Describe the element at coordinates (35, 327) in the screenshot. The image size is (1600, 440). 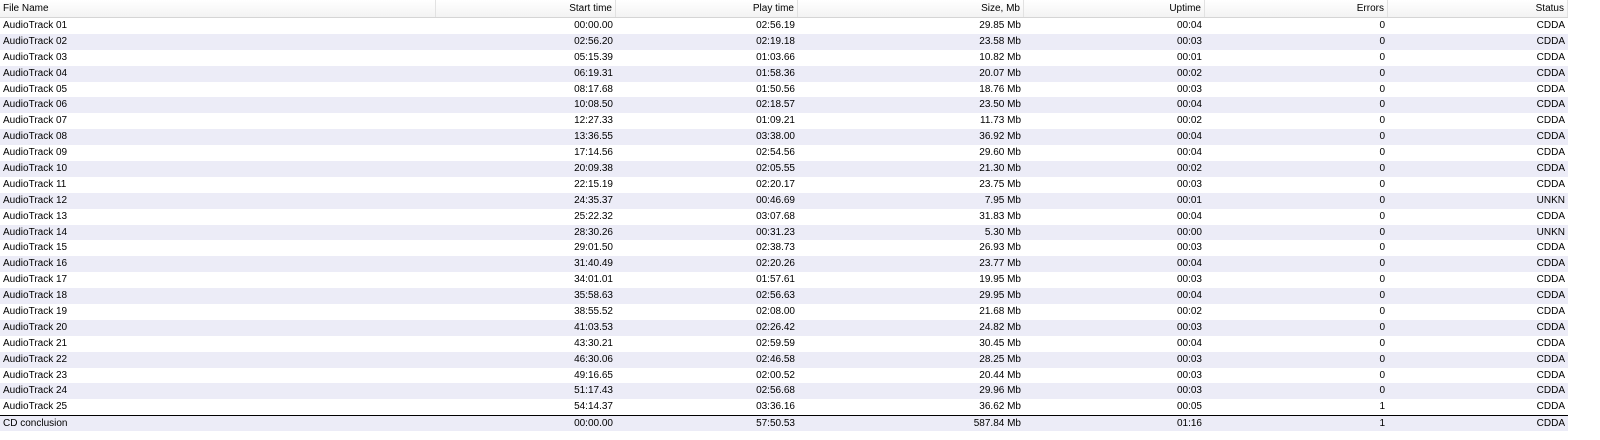
I see `file-name-cell: AudioTrack 20` at that location.